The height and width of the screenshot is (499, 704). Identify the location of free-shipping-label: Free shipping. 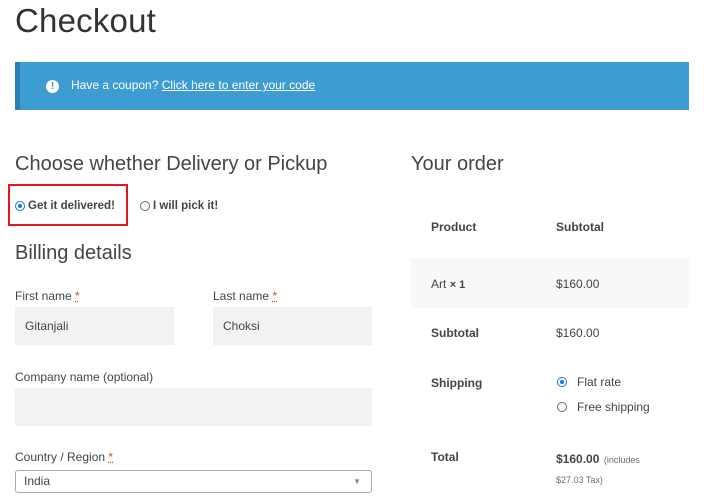
(613, 407).